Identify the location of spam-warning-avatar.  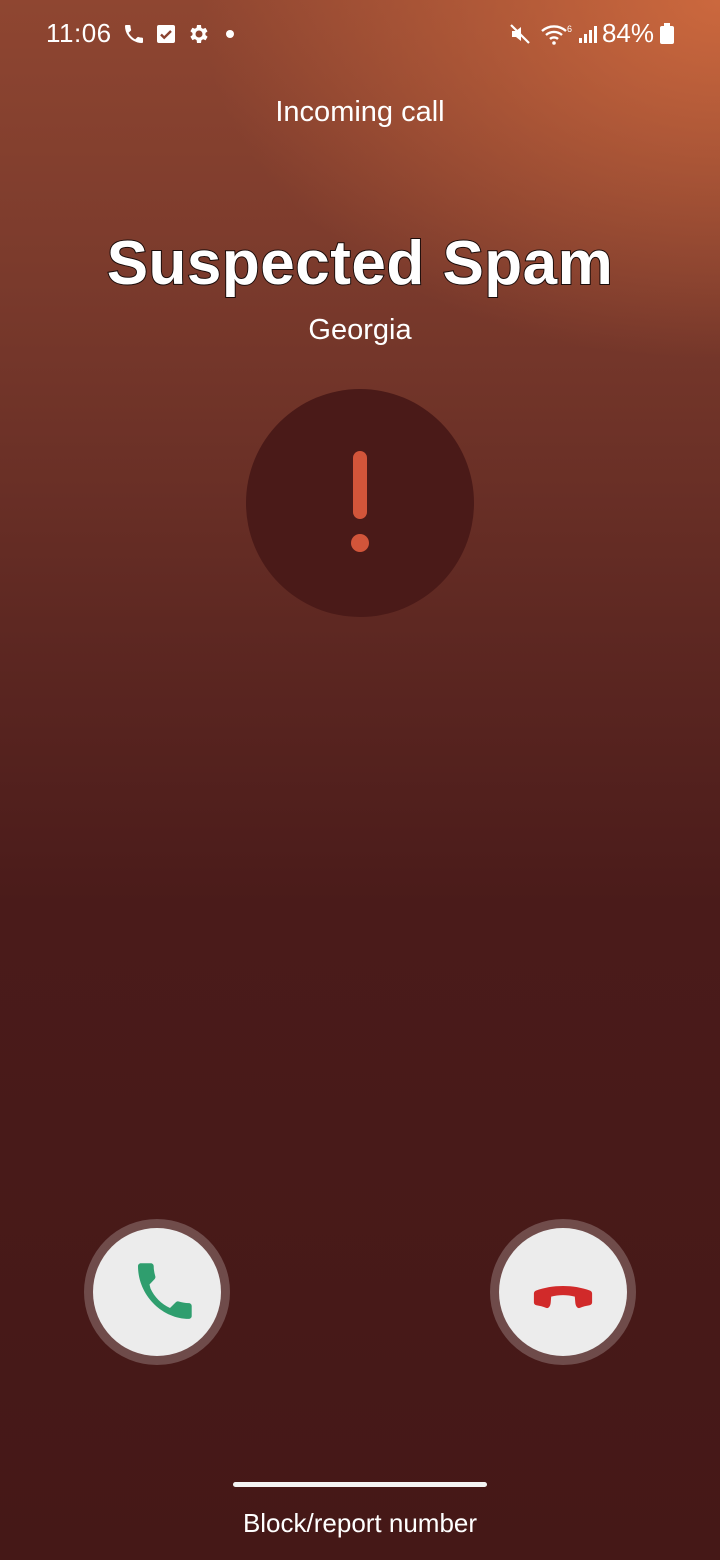
(360, 503).